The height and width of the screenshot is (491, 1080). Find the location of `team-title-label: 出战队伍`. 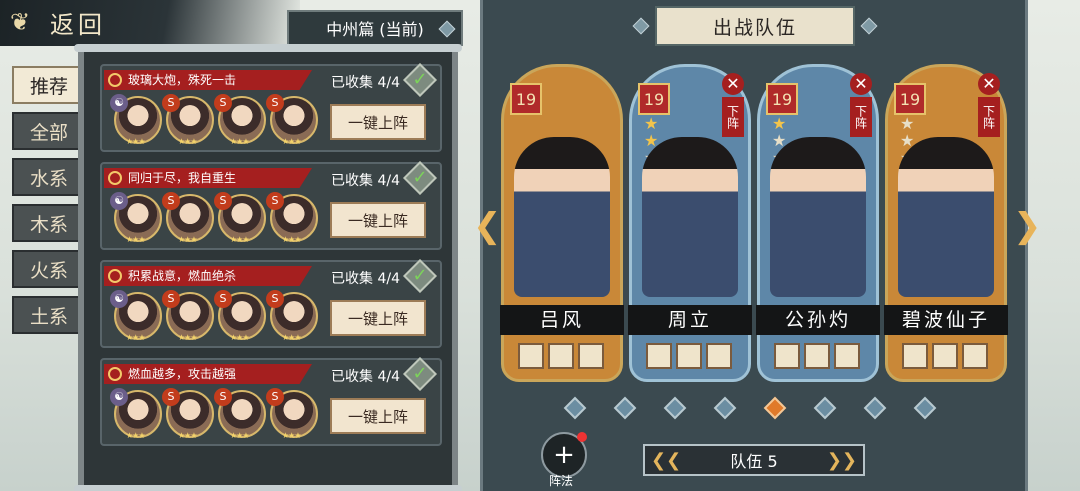

team-title-label: 出战队伍 is located at coordinates (754, 27).